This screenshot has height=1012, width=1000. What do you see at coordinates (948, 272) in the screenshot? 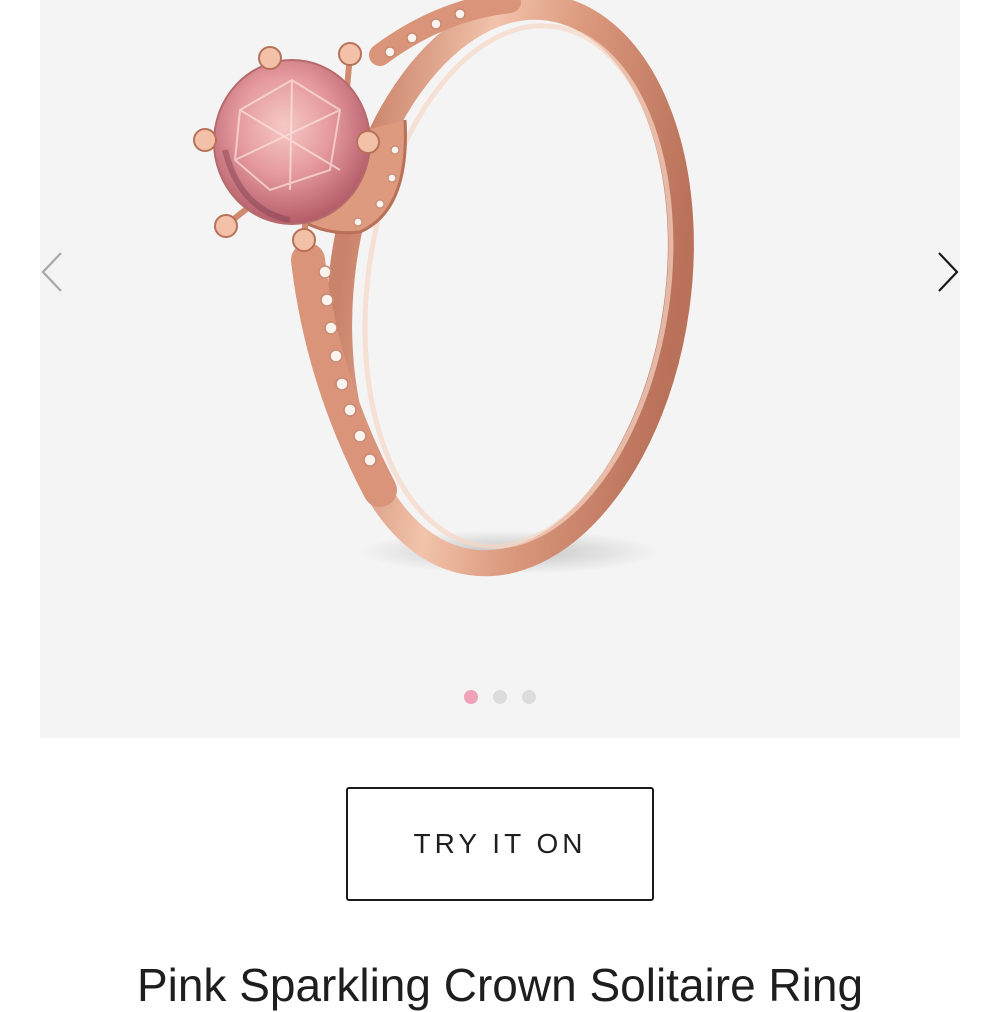
I see `chevron-right-icon` at bounding box center [948, 272].